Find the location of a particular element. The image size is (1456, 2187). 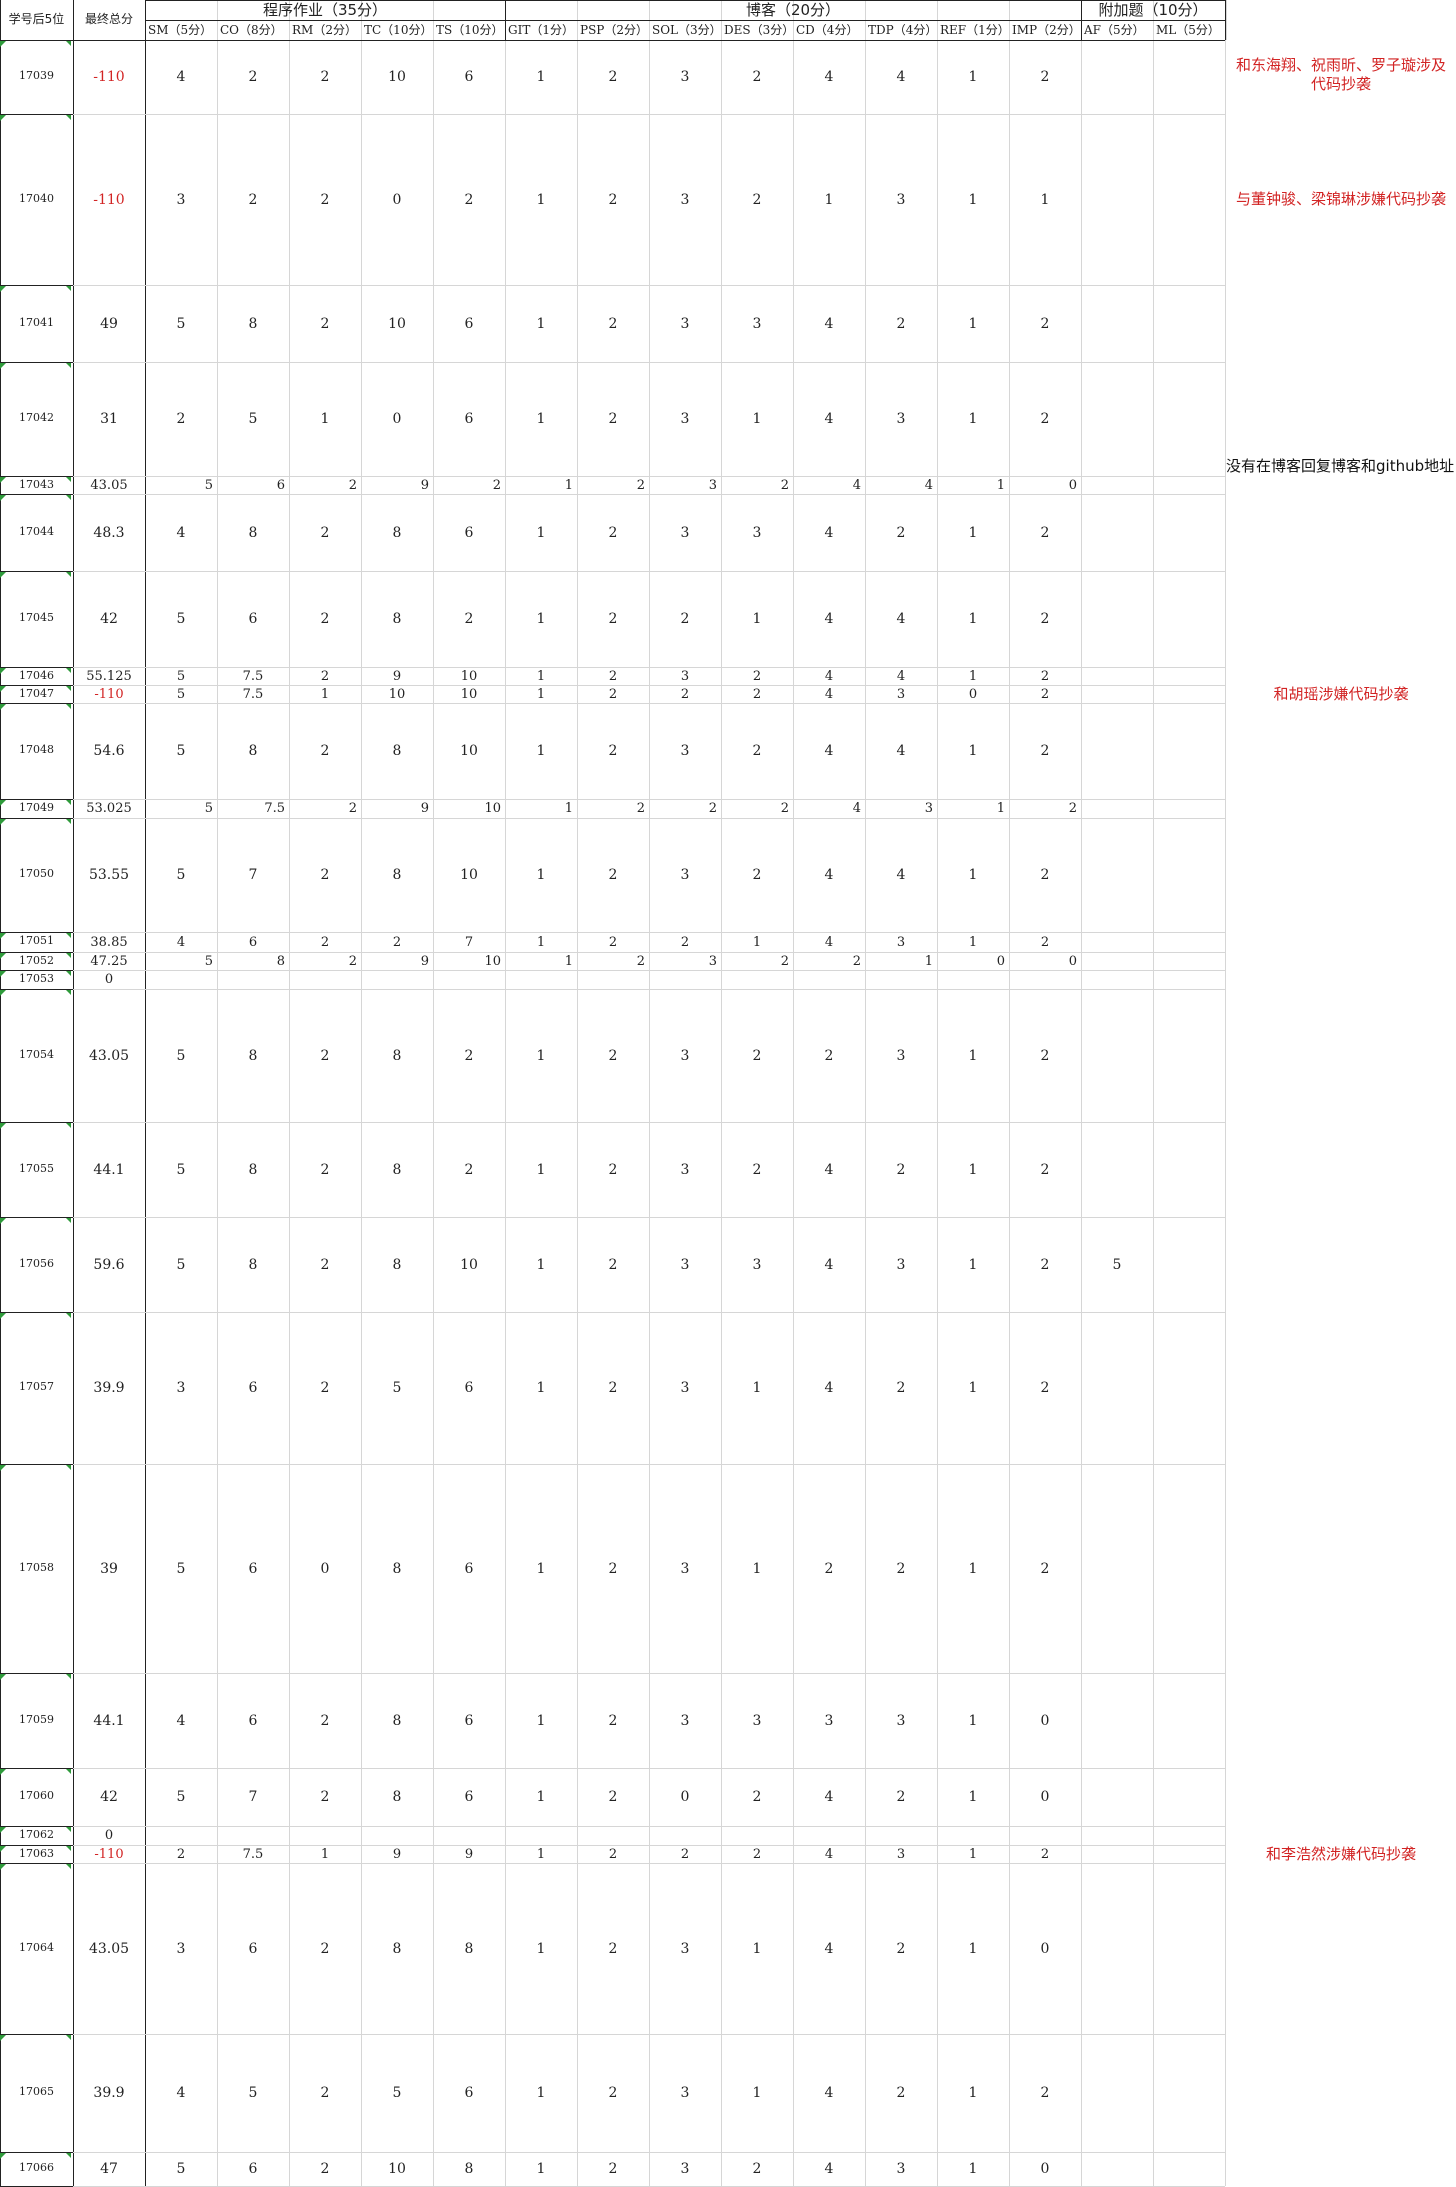

student-id-cell: 17051 is located at coordinates (36, 940).